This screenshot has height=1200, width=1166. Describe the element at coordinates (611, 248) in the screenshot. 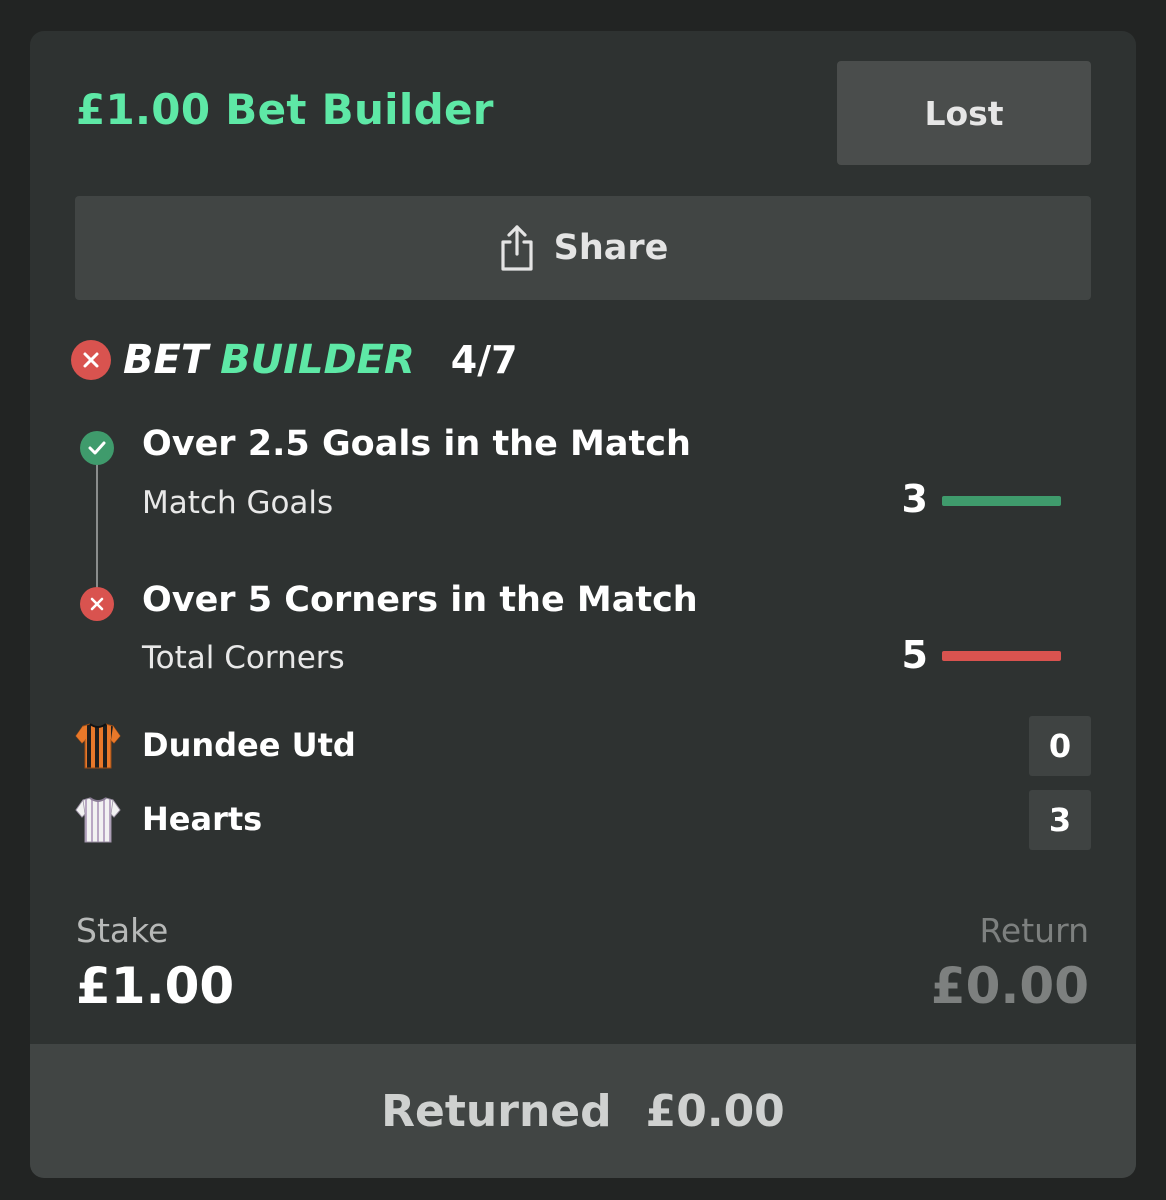

I see `share-label: Share` at that location.